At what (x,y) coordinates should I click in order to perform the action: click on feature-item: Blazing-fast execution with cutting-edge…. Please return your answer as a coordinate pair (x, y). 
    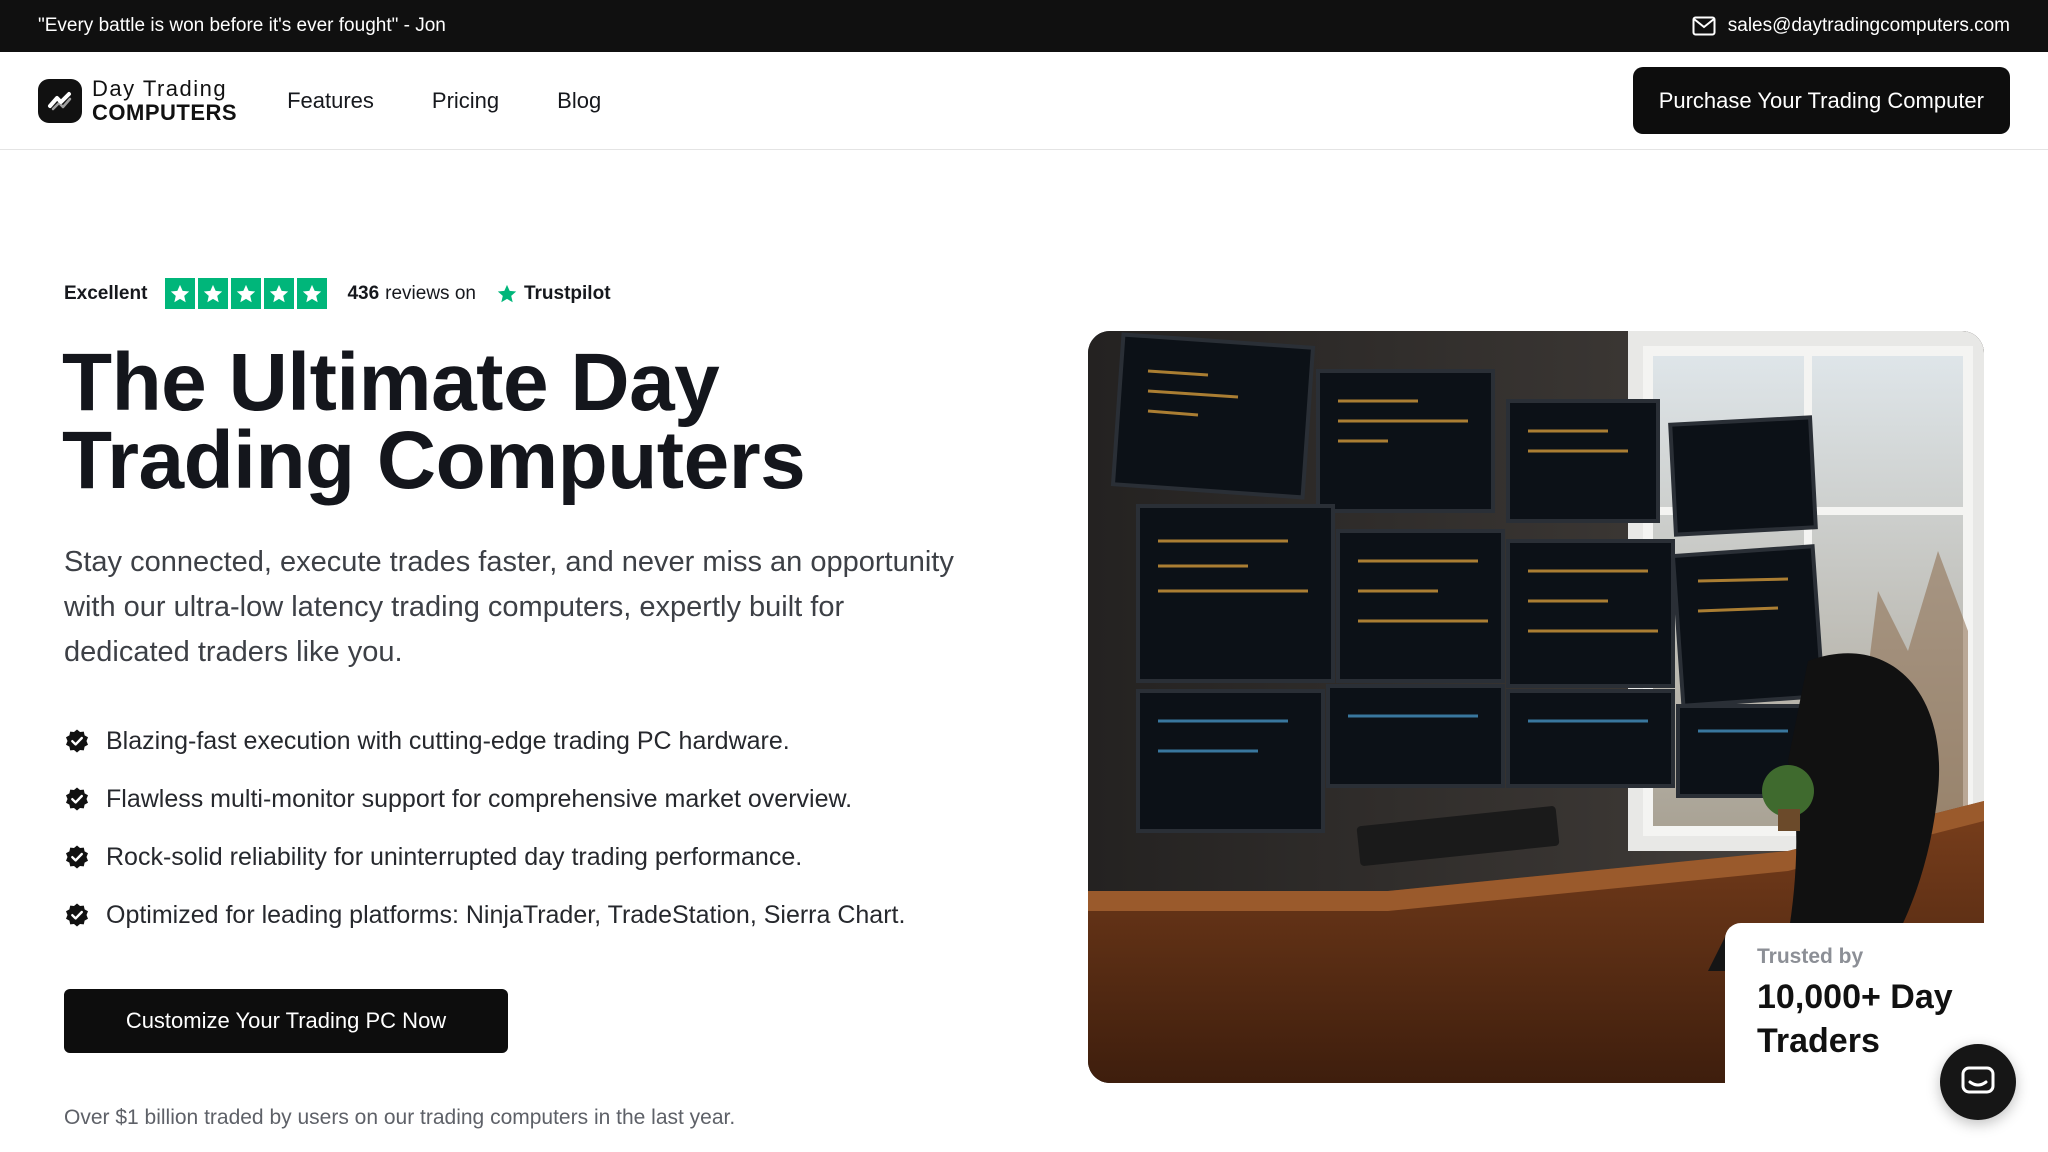
    Looking at the image, I should click on (484, 741).